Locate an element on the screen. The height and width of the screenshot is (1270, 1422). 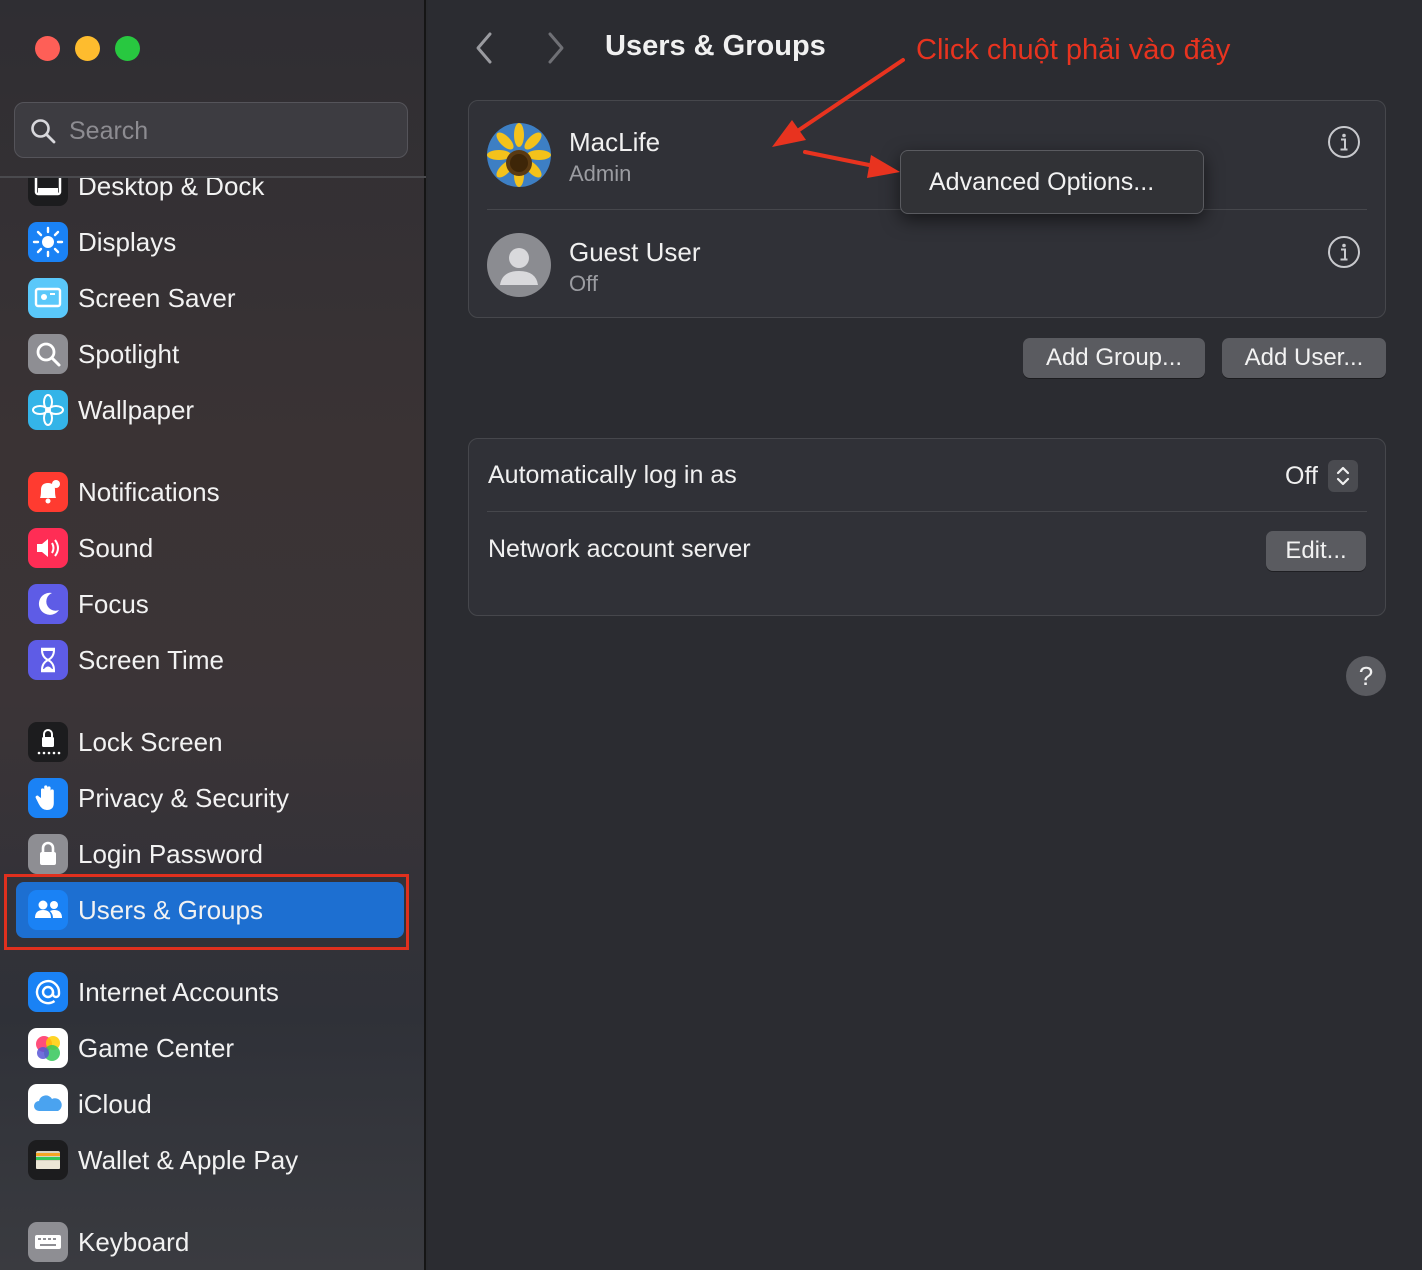
sidebar-item-notifications: Notifications is located at coordinates (210, 492).